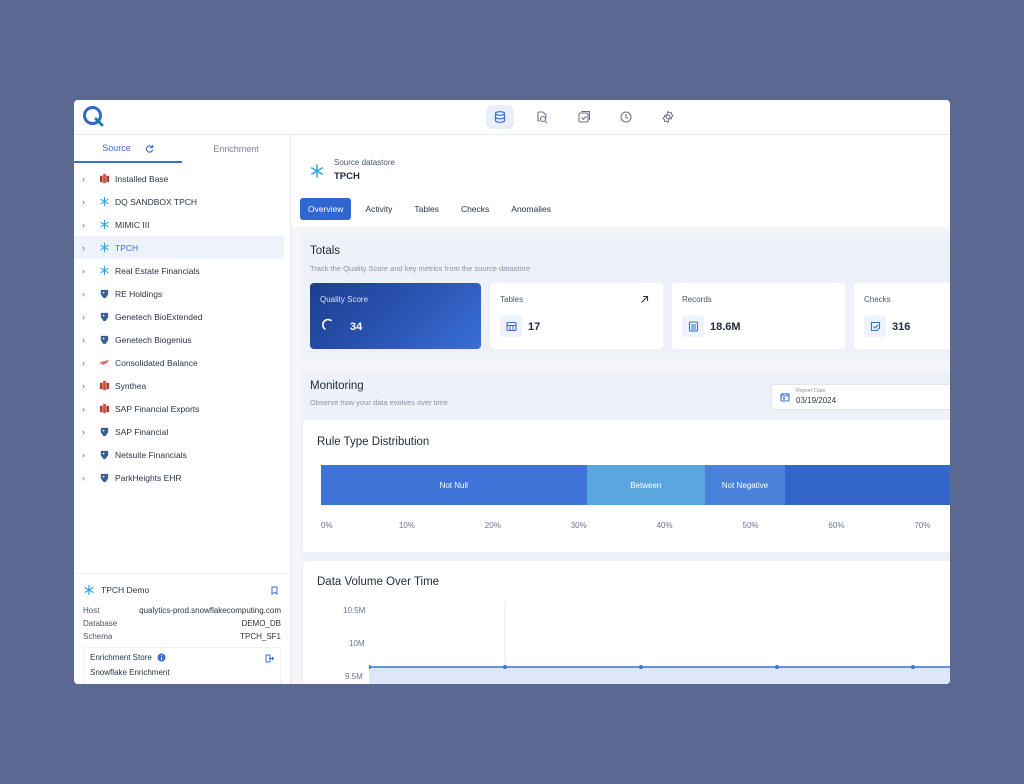  What do you see at coordinates (758, 316) in the screenshot?
I see `records-card: Records 18.6M` at bounding box center [758, 316].